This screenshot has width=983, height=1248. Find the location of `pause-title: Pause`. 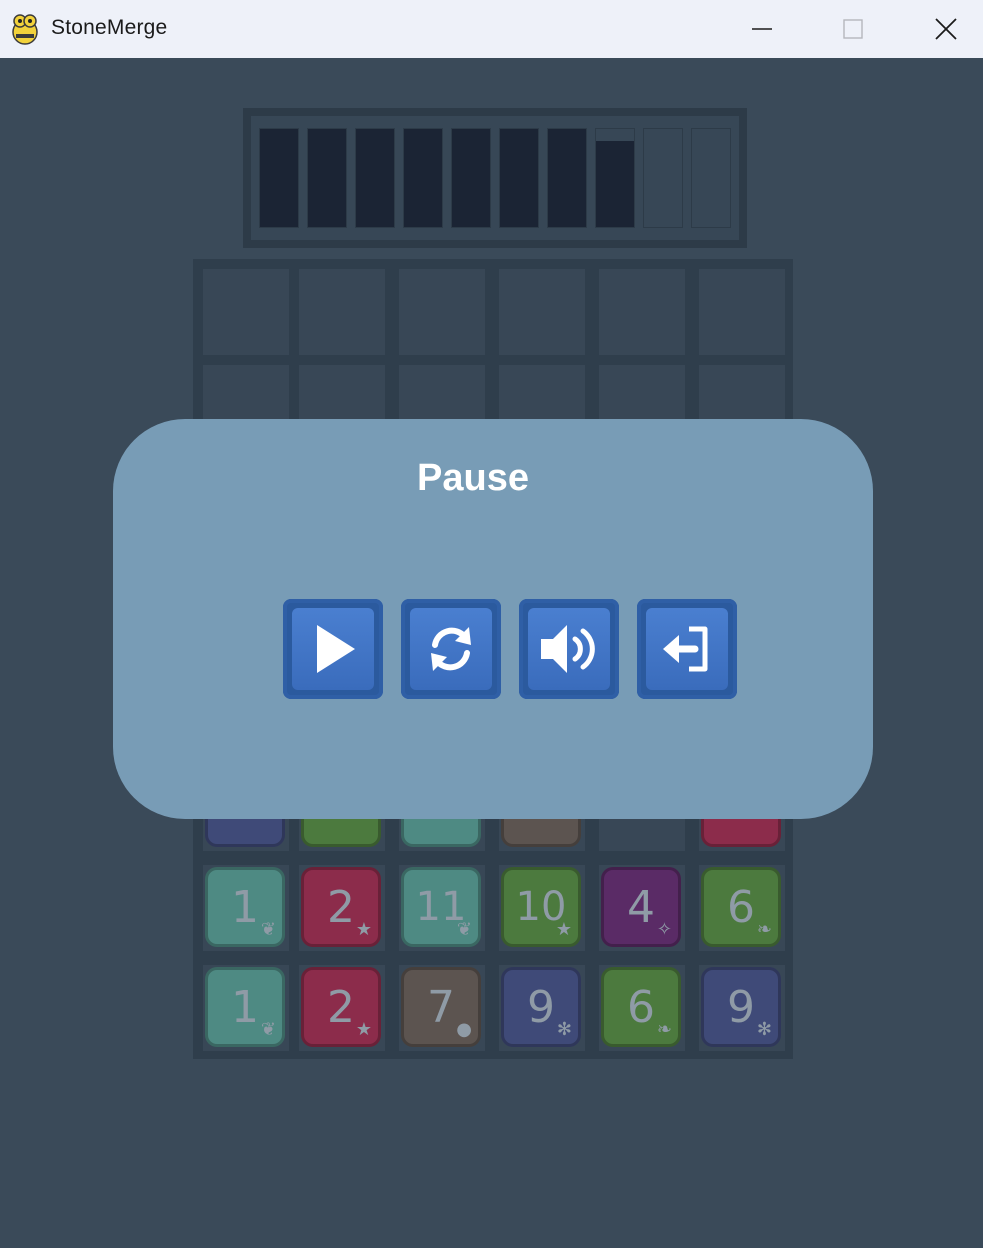

pause-title: Pause is located at coordinates (473, 478).